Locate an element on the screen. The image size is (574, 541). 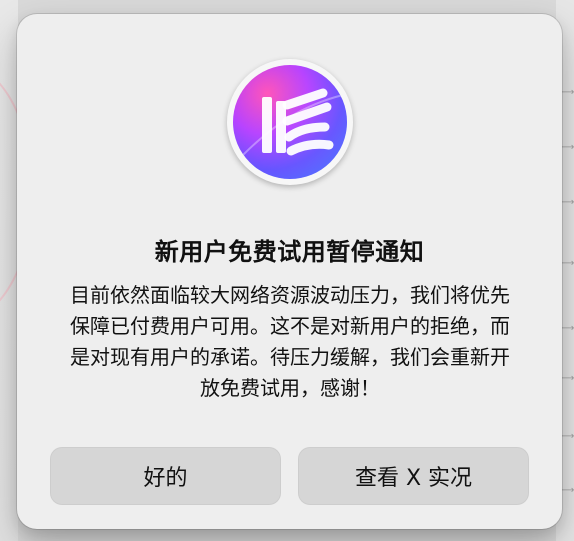
view-x-live-button-label: 查看 X 实况 is located at coordinates (413, 478).